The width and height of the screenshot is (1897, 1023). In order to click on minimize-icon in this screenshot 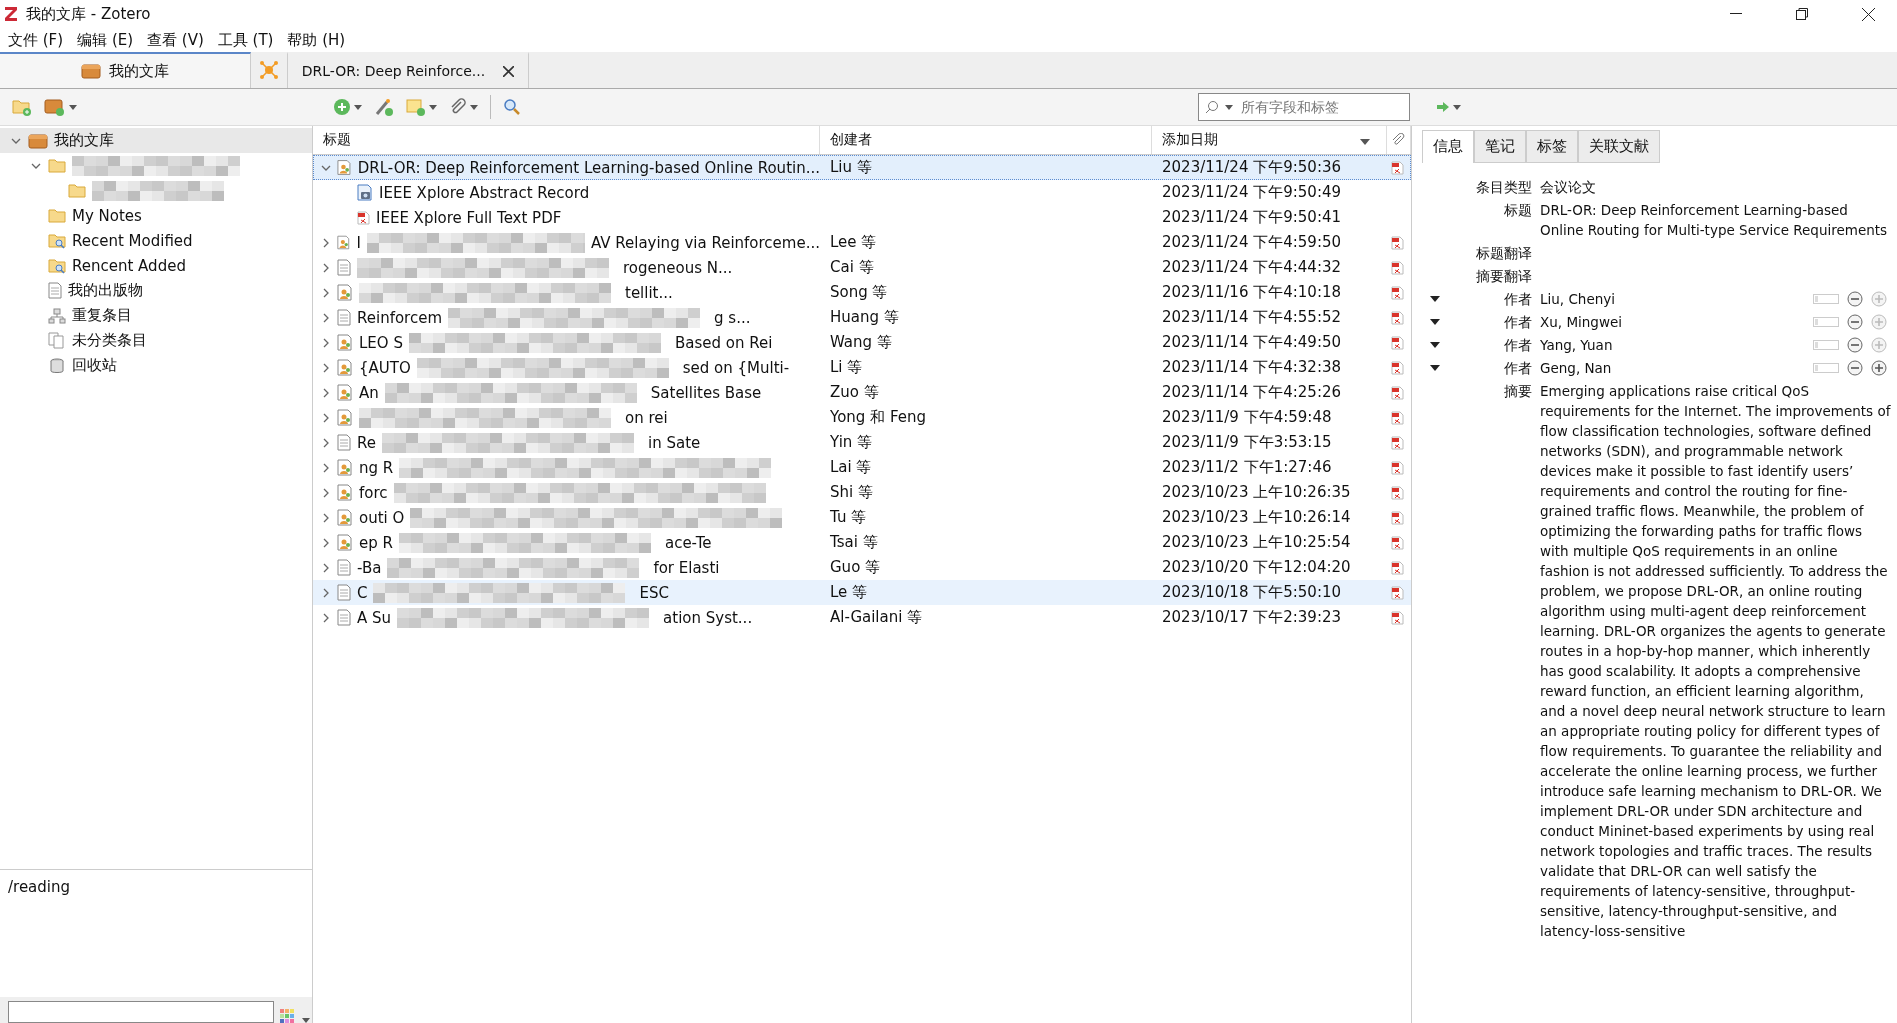, I will do `click(1736, 14)`.